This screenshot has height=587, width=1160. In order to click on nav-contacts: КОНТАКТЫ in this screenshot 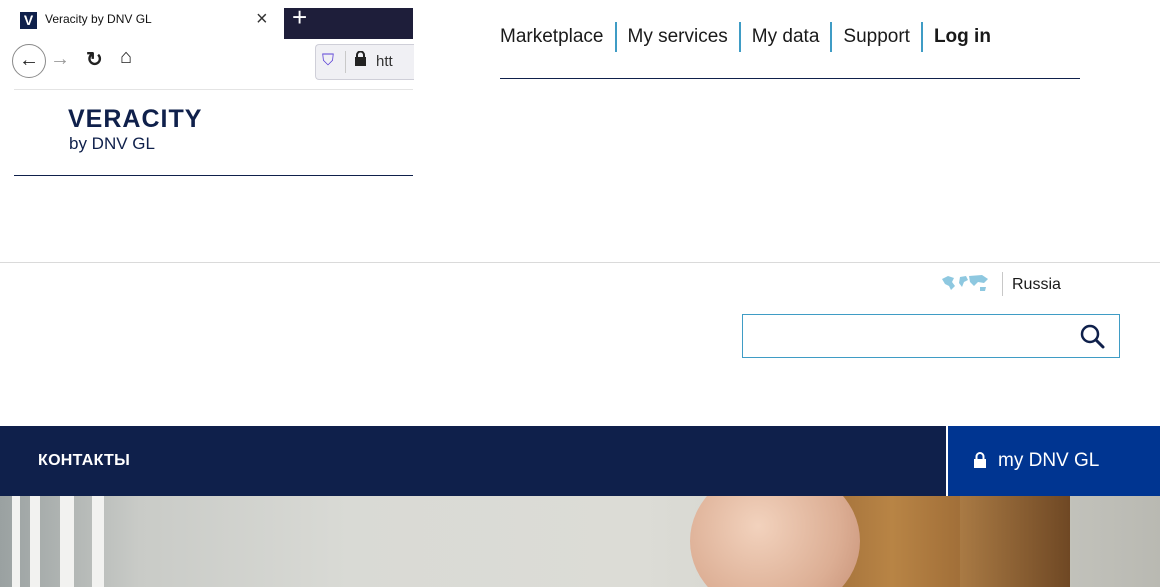, I will do `click(84, 461)`.